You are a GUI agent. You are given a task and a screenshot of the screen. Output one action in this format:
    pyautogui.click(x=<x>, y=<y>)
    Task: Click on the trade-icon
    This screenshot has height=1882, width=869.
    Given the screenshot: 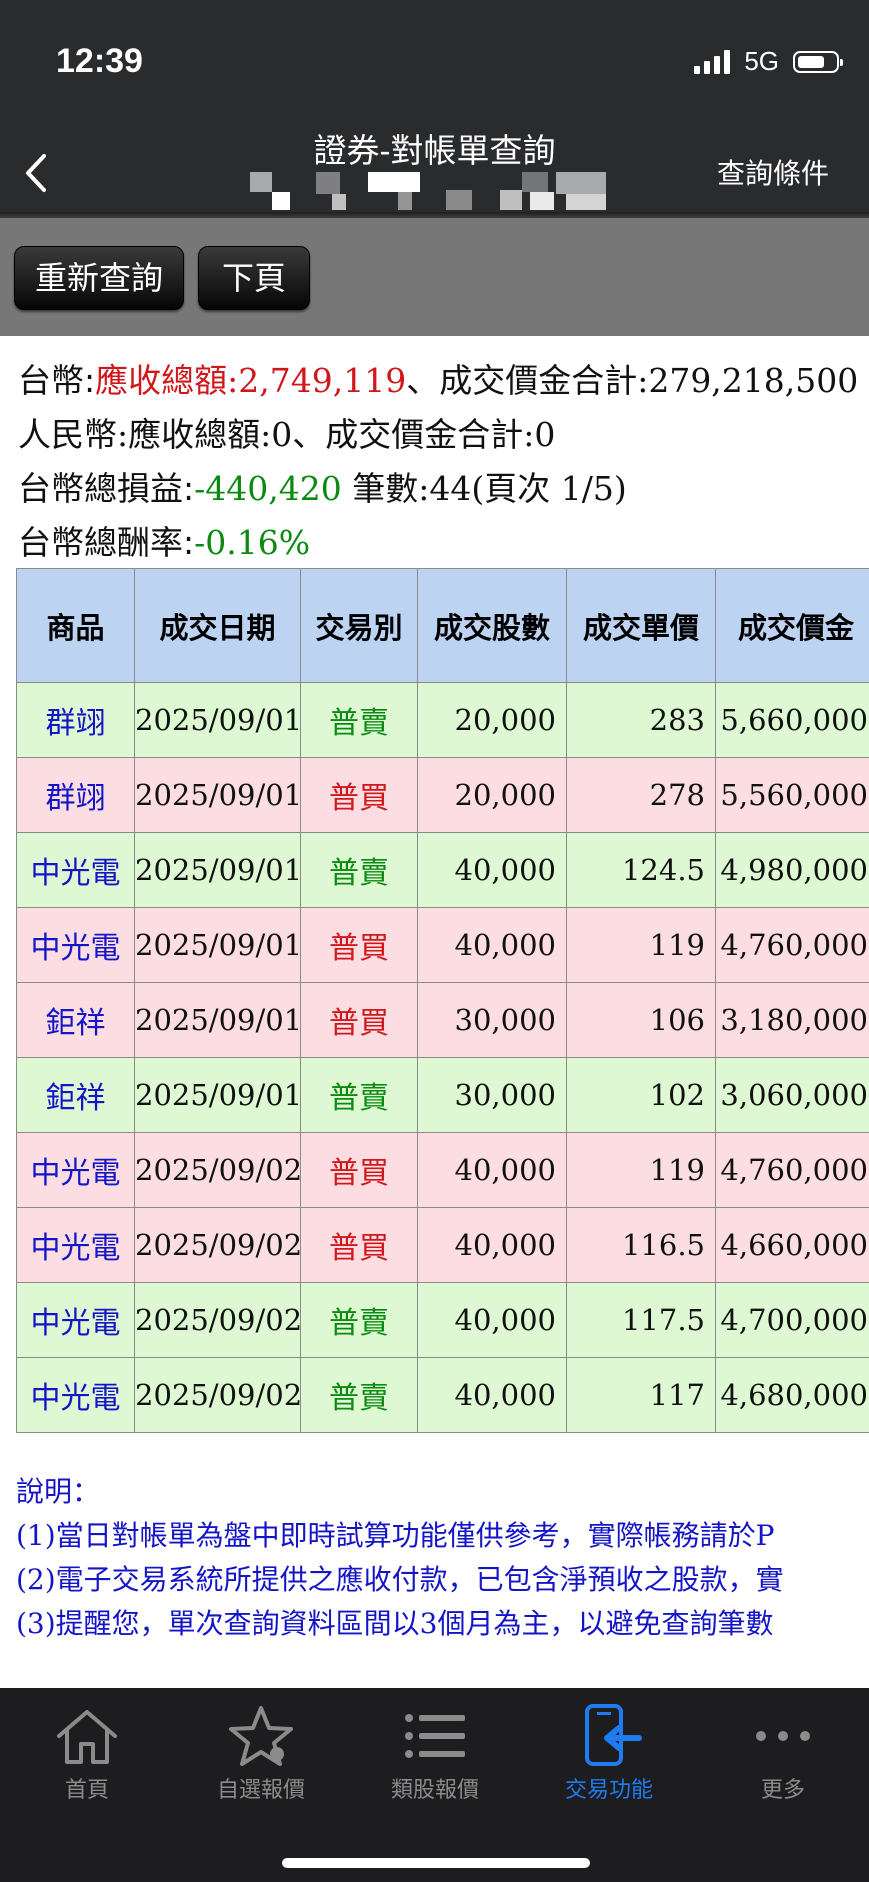 What is the action you would take?
    pyautogui.click(x=613, y=1735)
    